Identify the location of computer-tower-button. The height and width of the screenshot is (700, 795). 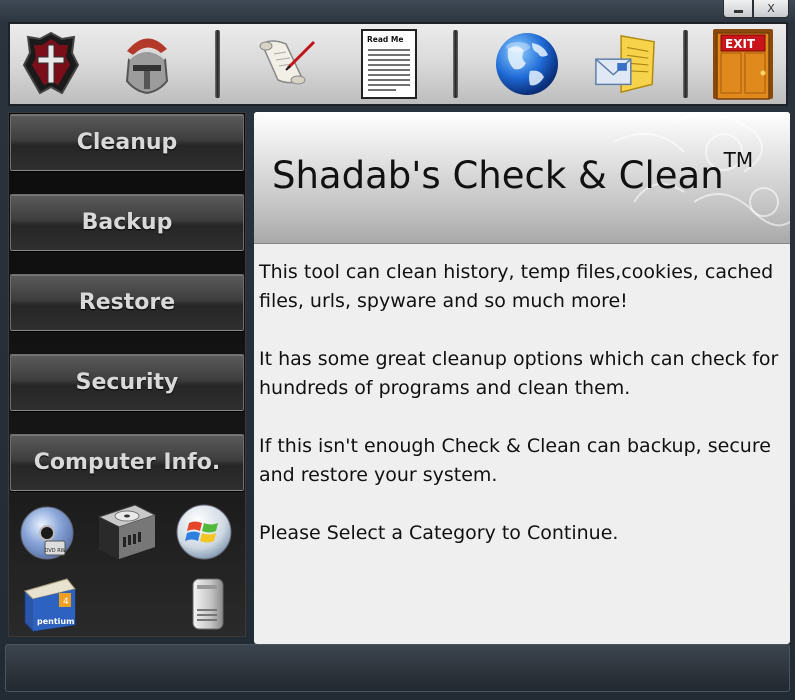
(208, 606).